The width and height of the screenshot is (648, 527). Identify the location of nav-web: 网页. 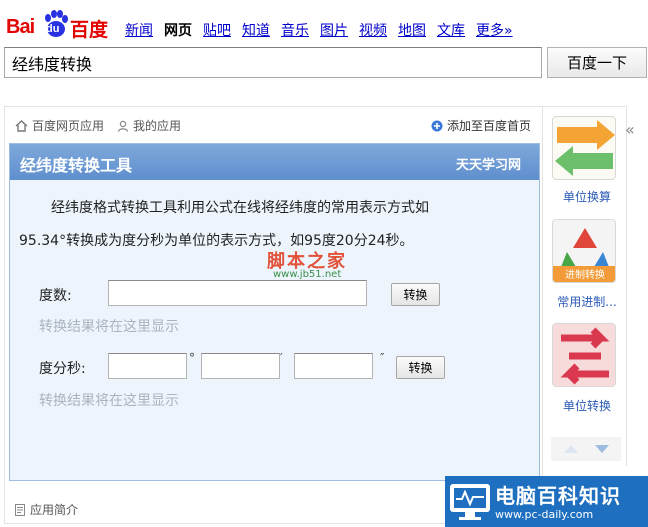
(178, 30).